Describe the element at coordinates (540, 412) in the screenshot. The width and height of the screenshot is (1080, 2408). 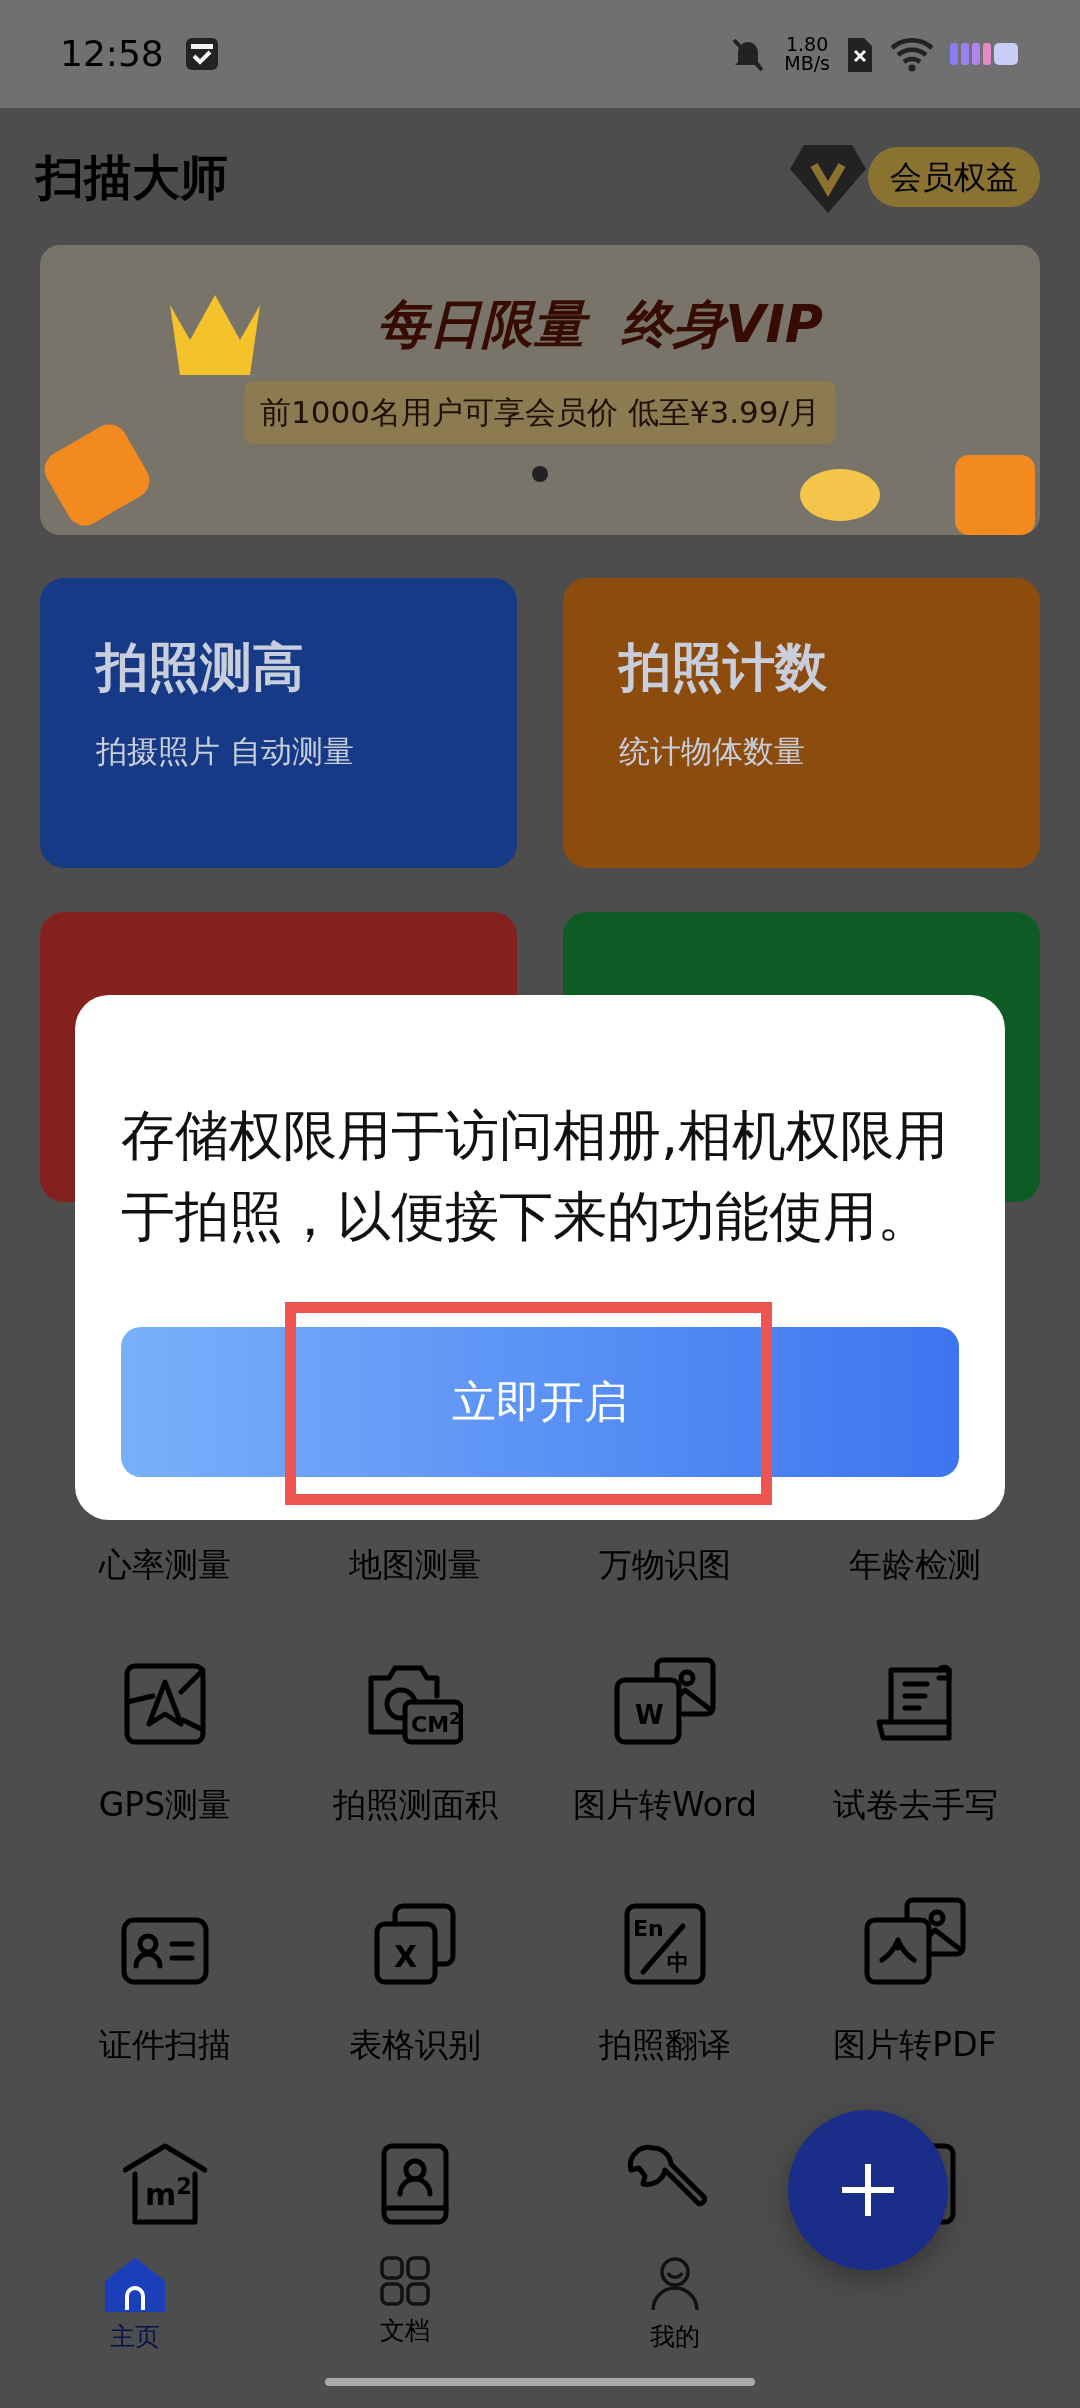
I see `banner-subline: 前1000名用户可享会员价 低至¥3.99/月` at that location.